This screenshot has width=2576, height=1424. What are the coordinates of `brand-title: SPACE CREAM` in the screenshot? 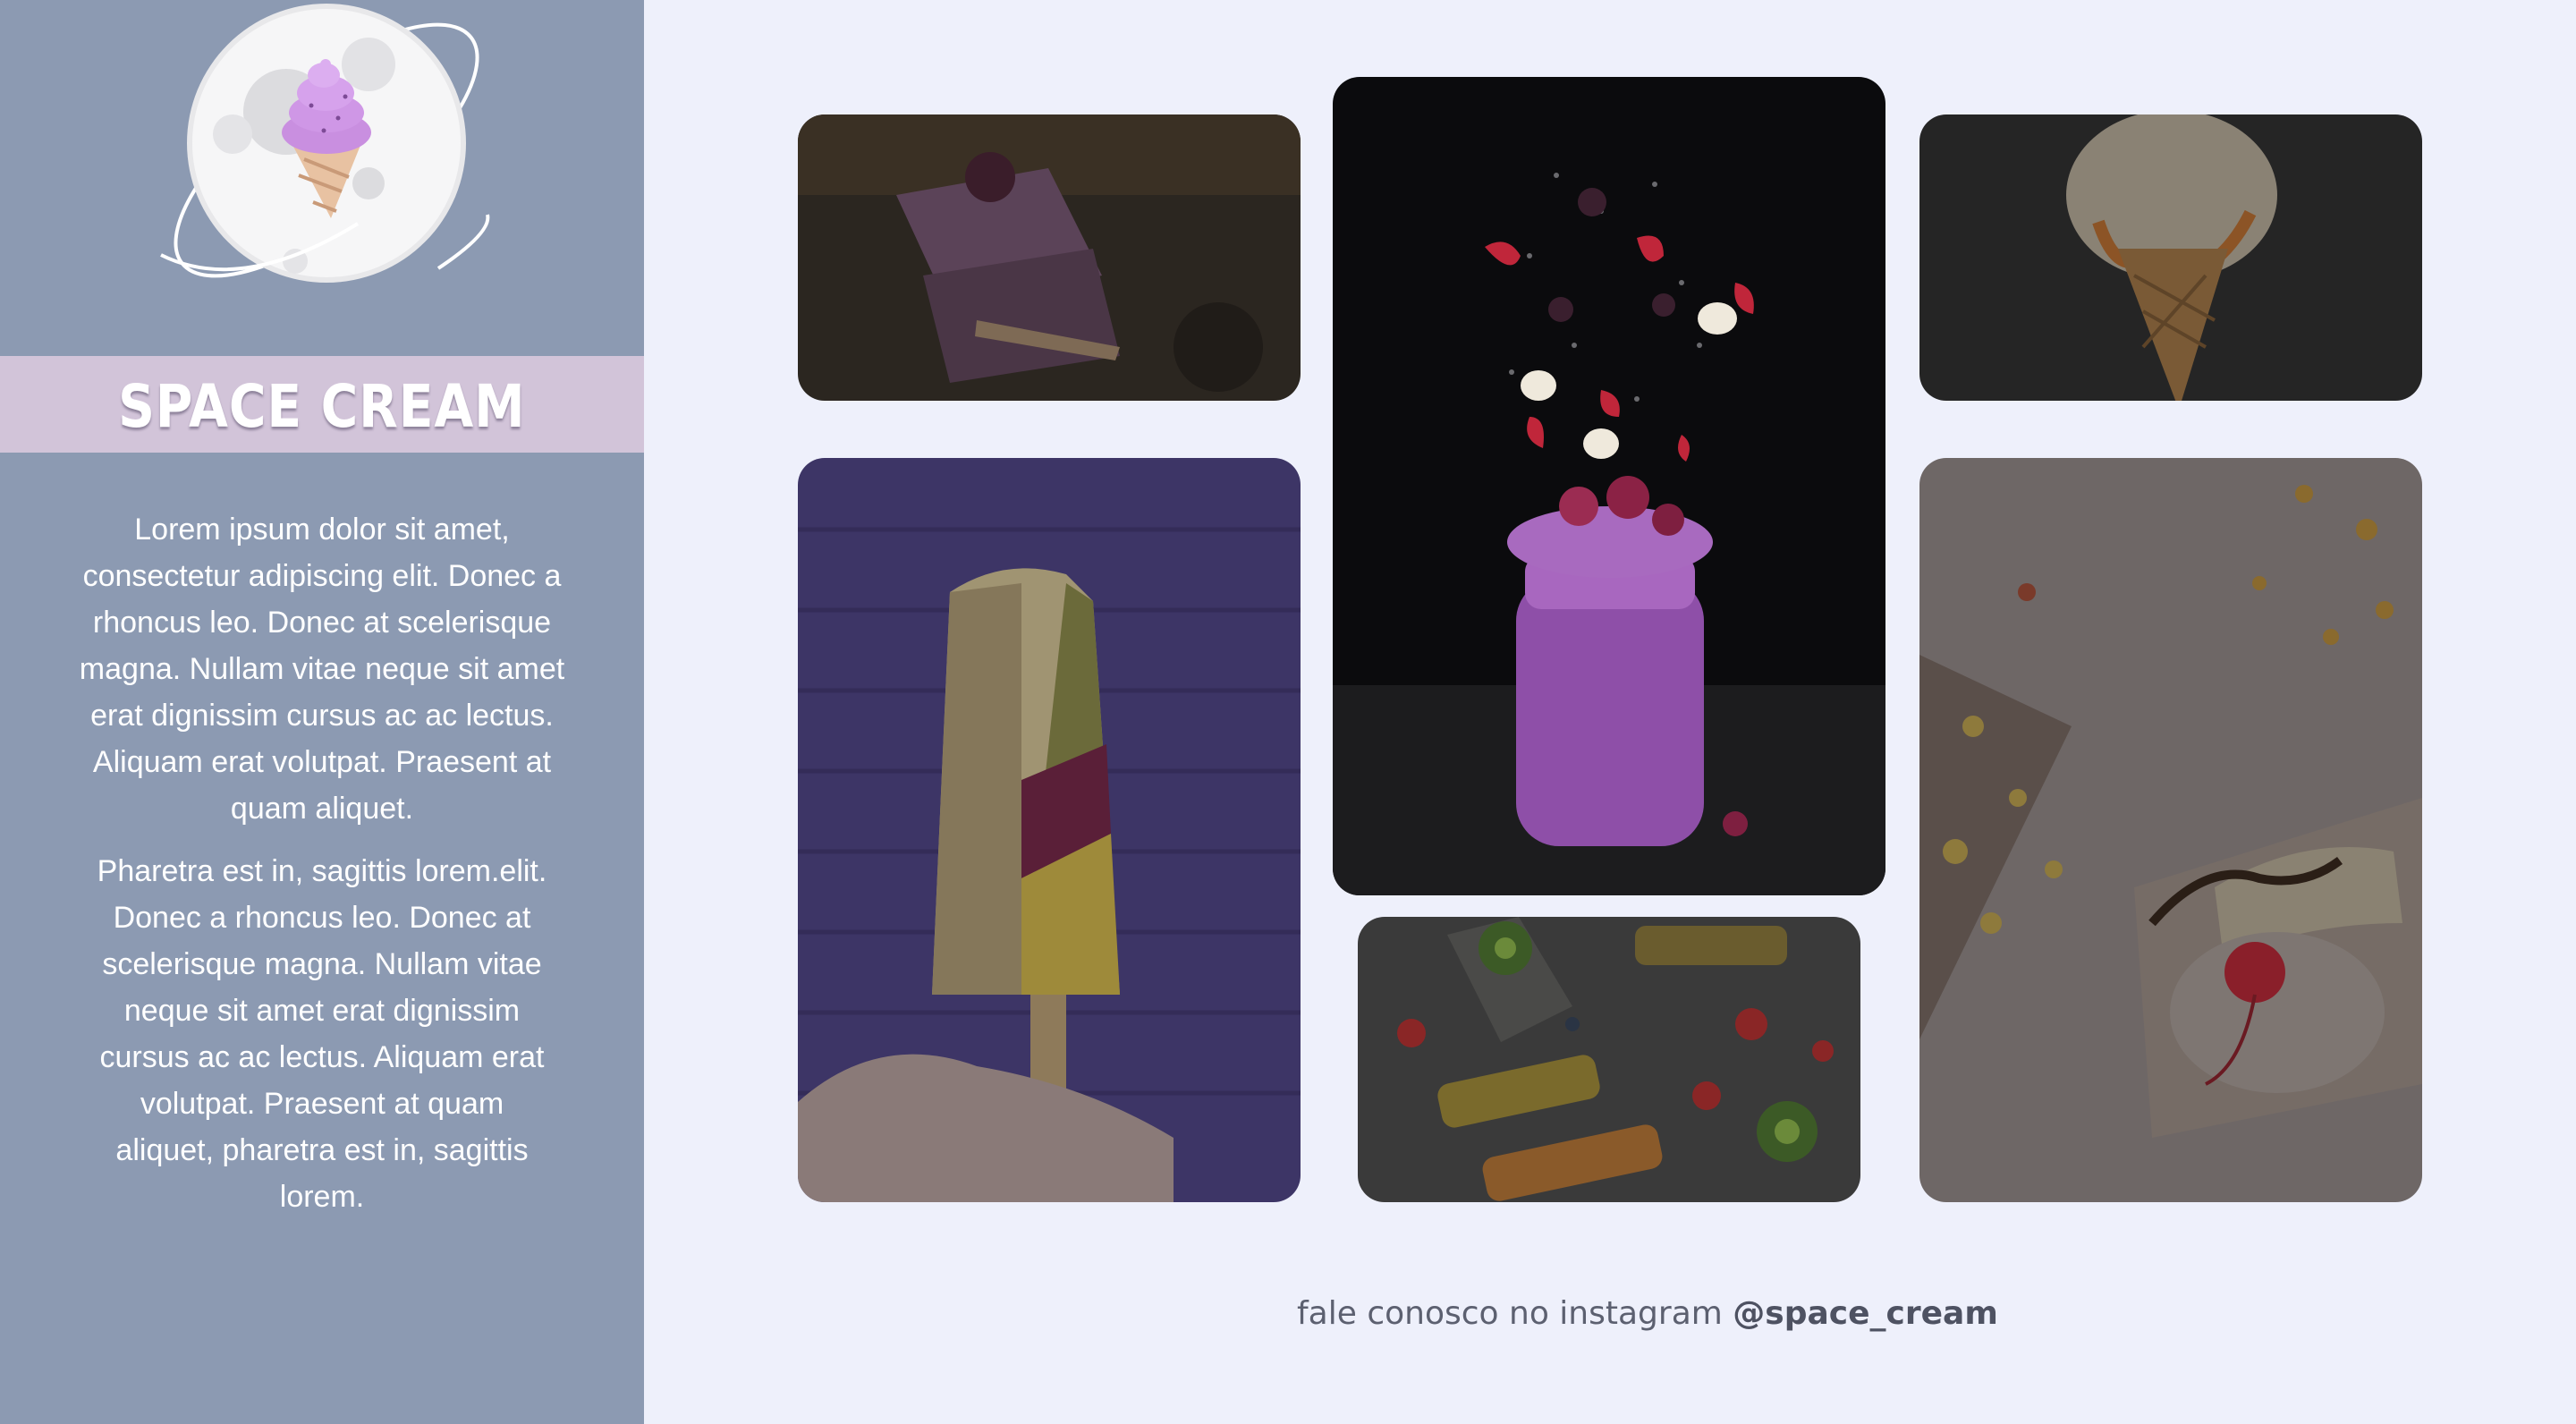 It's located at (322, 406).